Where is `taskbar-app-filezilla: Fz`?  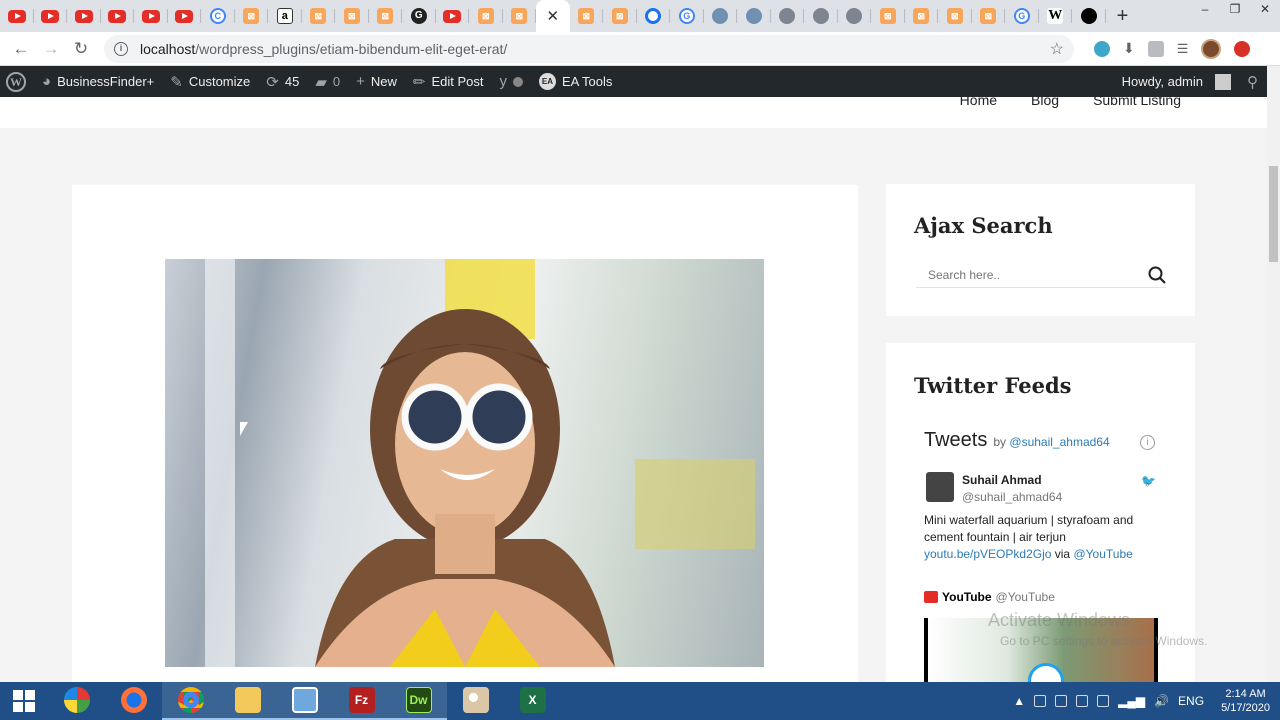 taskbar-app-filezilla: Fz is located at coordinates (361, 701).